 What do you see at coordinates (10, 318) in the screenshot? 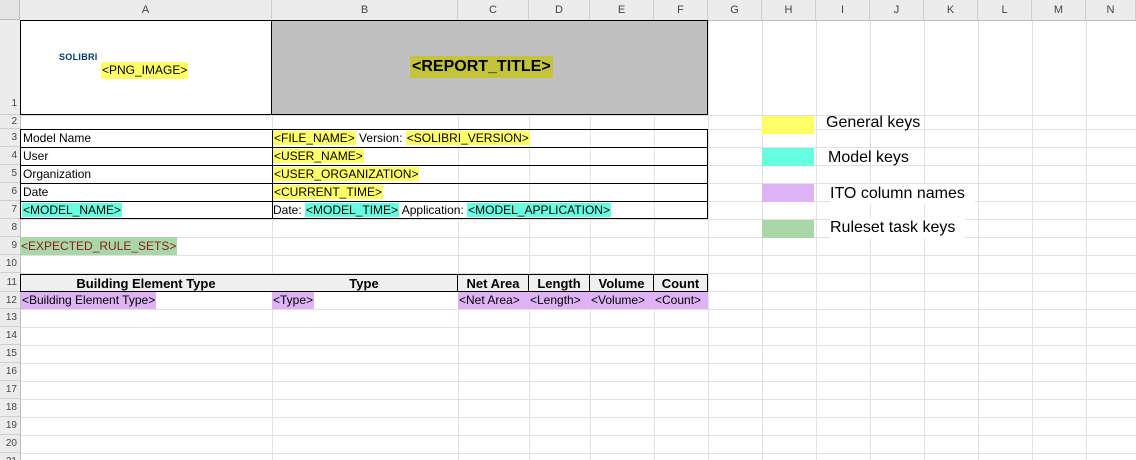
I see `row-header-13: 13` at bounding box center [10, 318].